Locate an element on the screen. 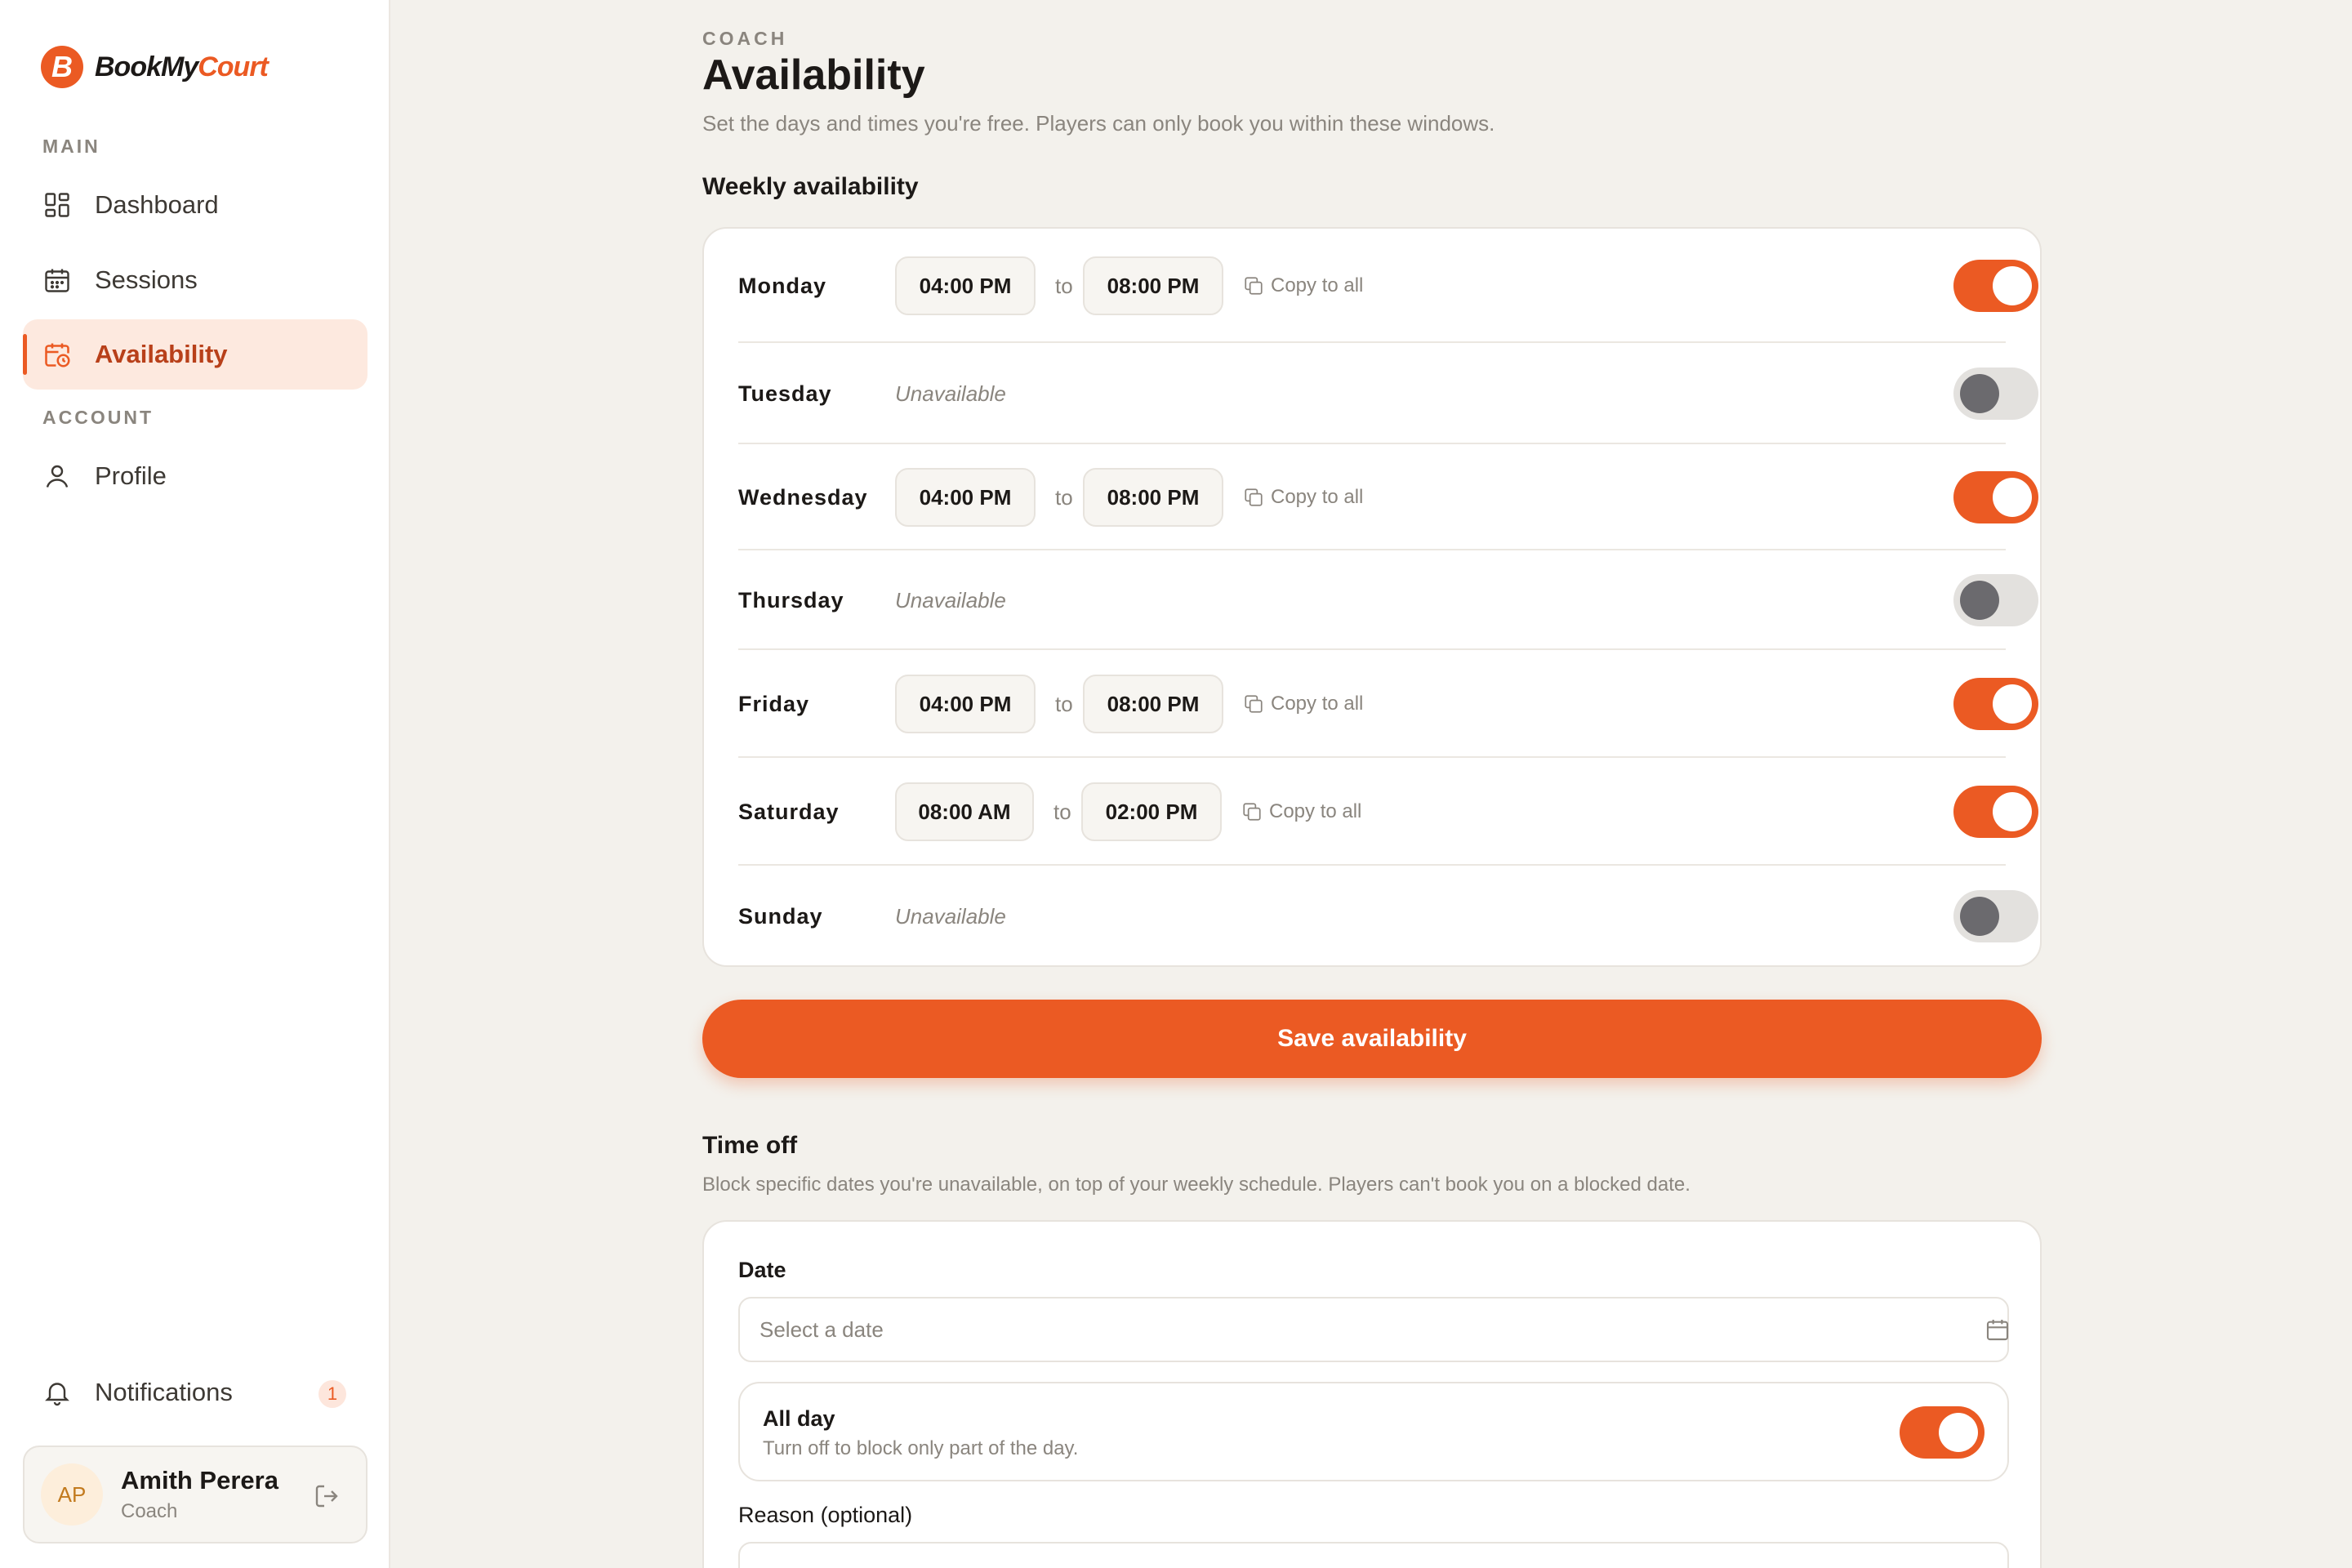 The image size is (2352, 1568). day-row-monday: Monday 04:00 PM to 08:00 PM Copy to all is located at coordinates (1388, 286).